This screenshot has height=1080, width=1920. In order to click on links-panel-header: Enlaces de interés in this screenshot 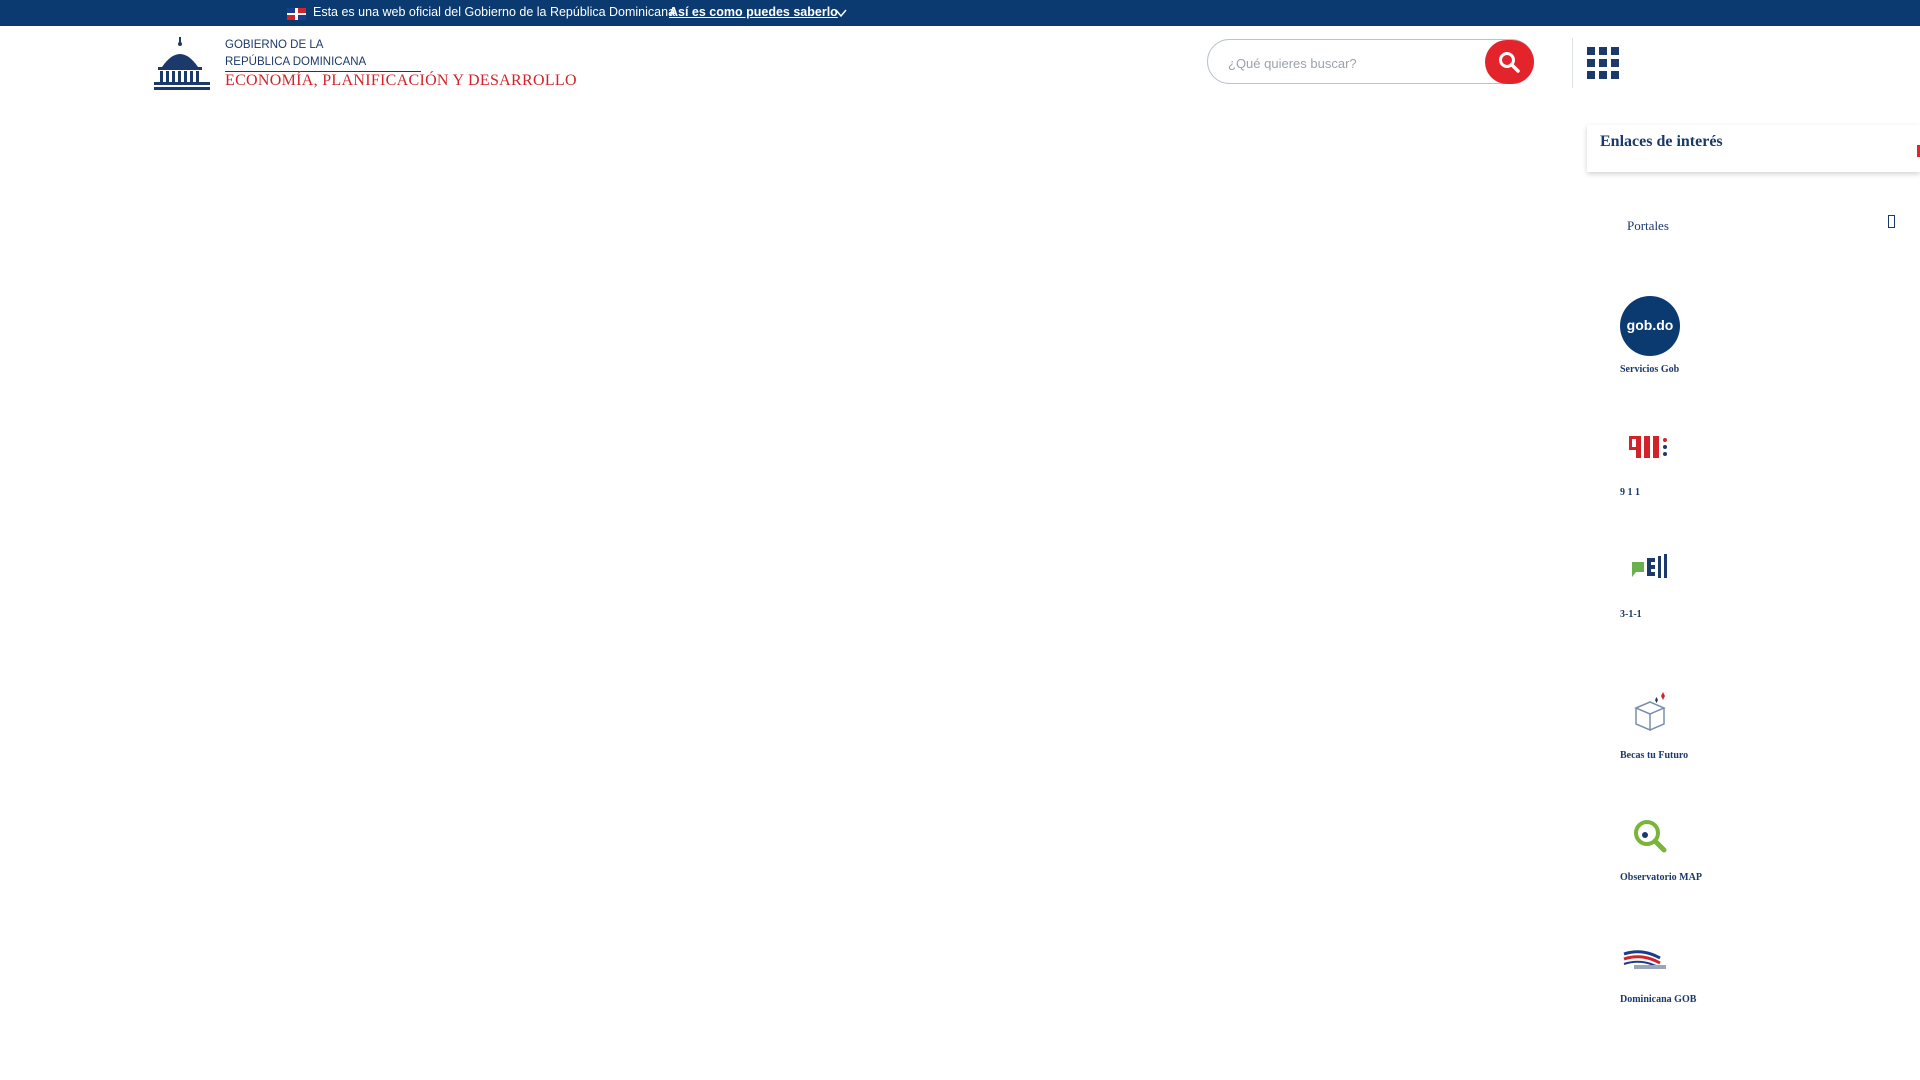, I will do `click(1753, 148)`.